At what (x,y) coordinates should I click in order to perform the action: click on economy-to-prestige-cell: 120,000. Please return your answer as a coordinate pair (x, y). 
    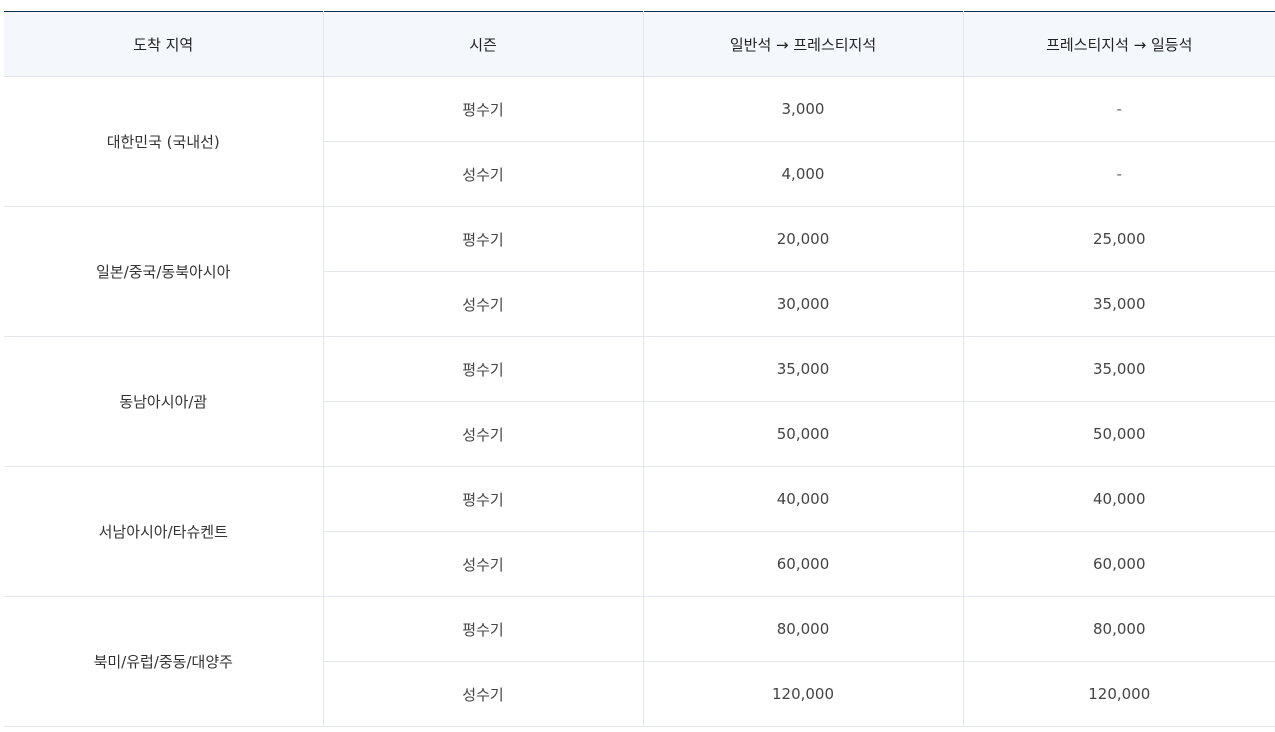
    Looking at the image, I should click on (802, 694).